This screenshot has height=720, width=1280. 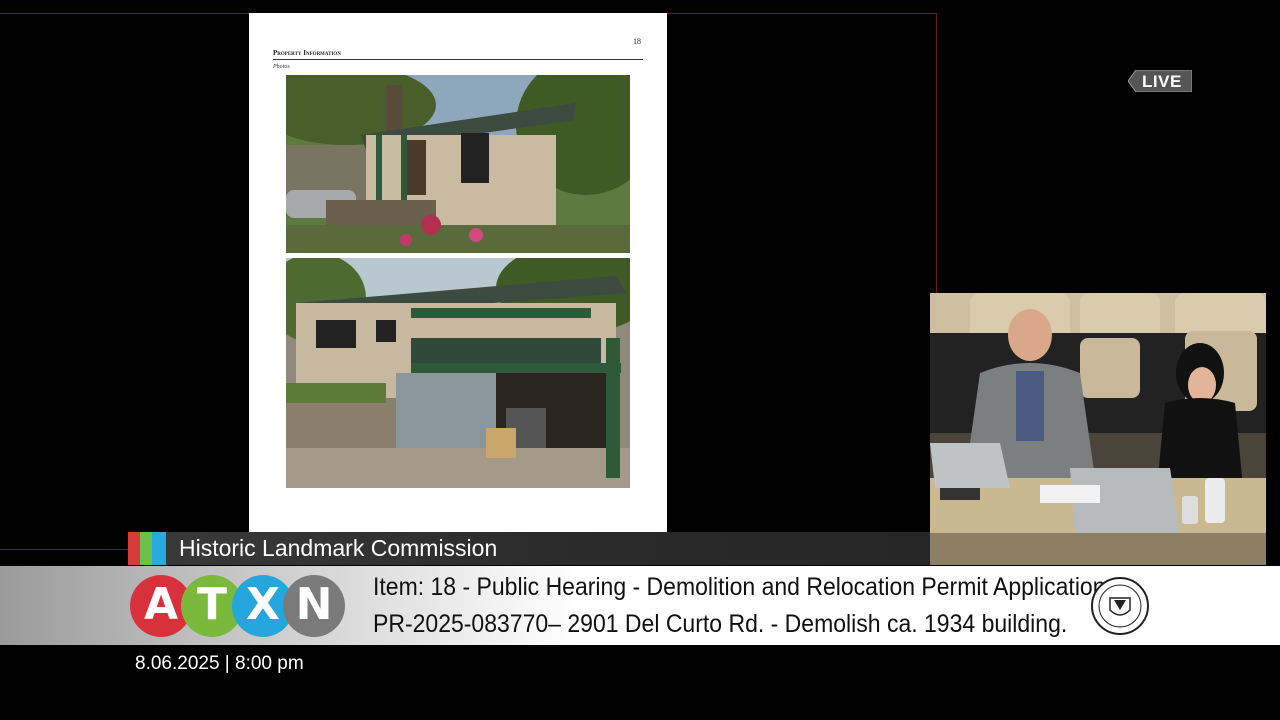 I want to click on section-heading: Property Information, so click(x=307, y=53).